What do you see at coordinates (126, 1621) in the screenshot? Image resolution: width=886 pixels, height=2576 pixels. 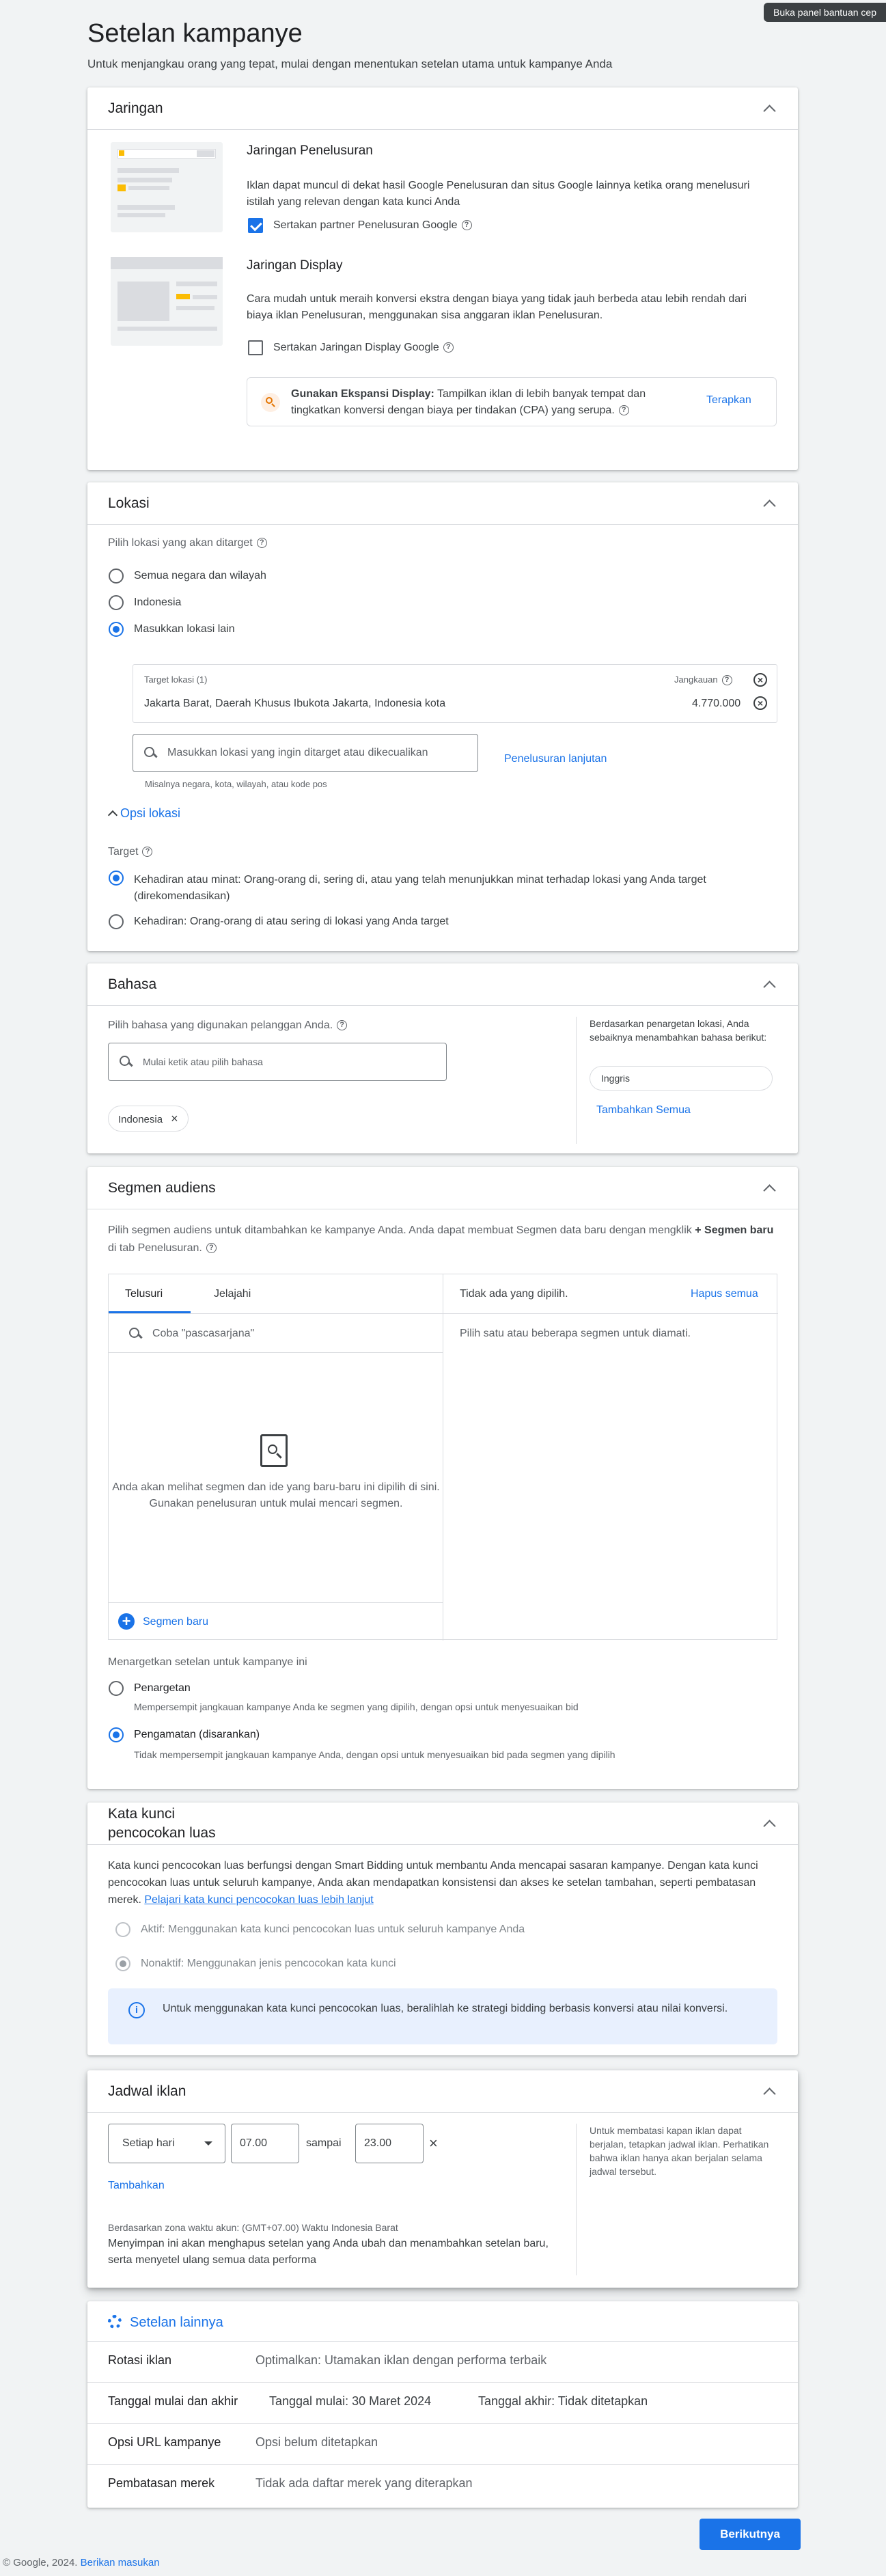 I see `add-icon: +` at bounding box center [126, 1621].